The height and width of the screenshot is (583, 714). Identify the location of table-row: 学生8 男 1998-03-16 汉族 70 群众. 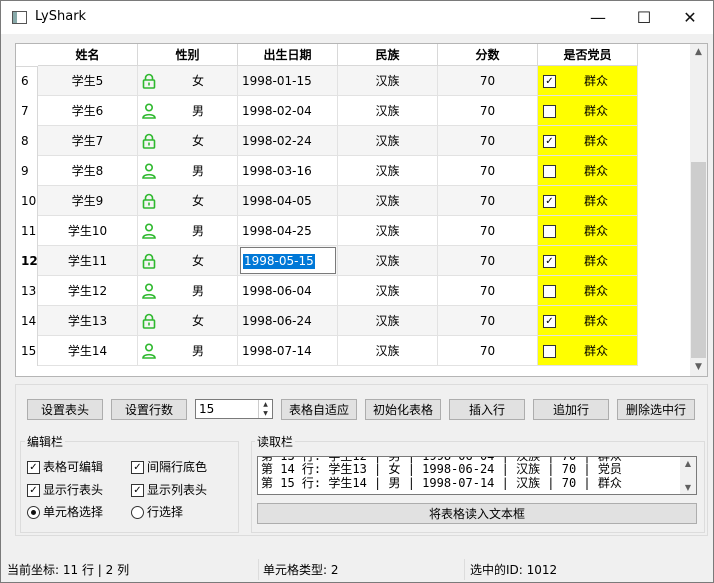
(338, 171).